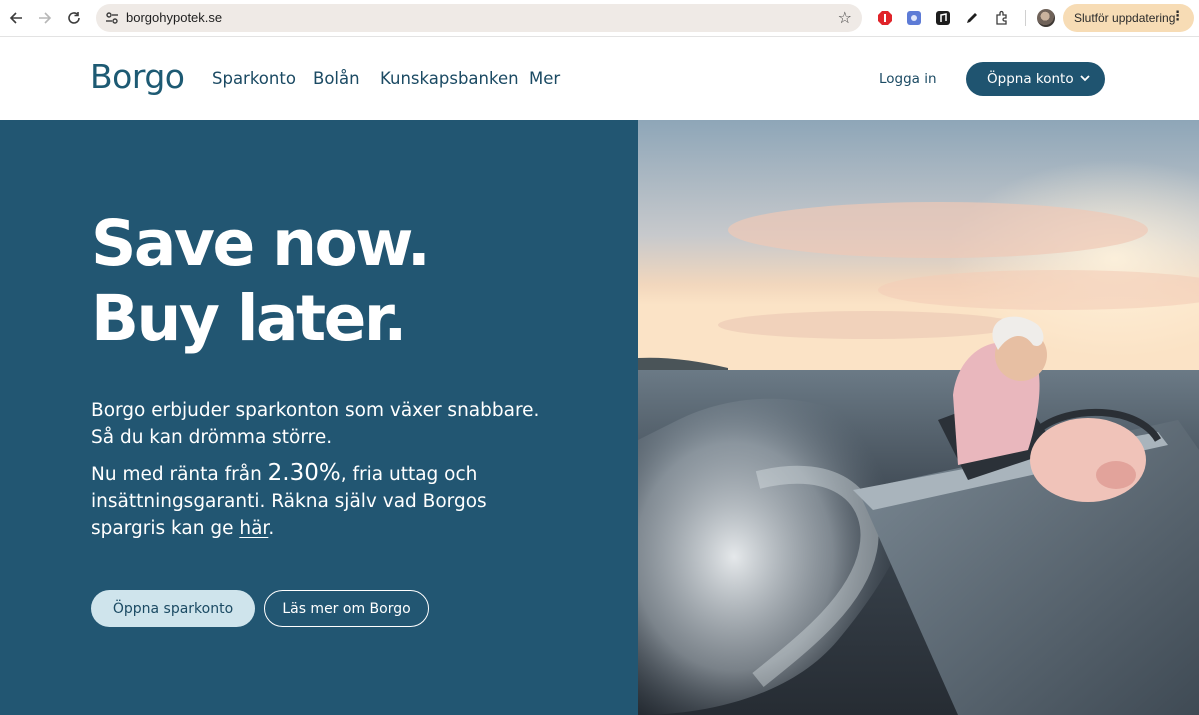 The height and width of the screenshot is (715, 1199). I want to click on forward-arrow-icon, so click(45, 18).